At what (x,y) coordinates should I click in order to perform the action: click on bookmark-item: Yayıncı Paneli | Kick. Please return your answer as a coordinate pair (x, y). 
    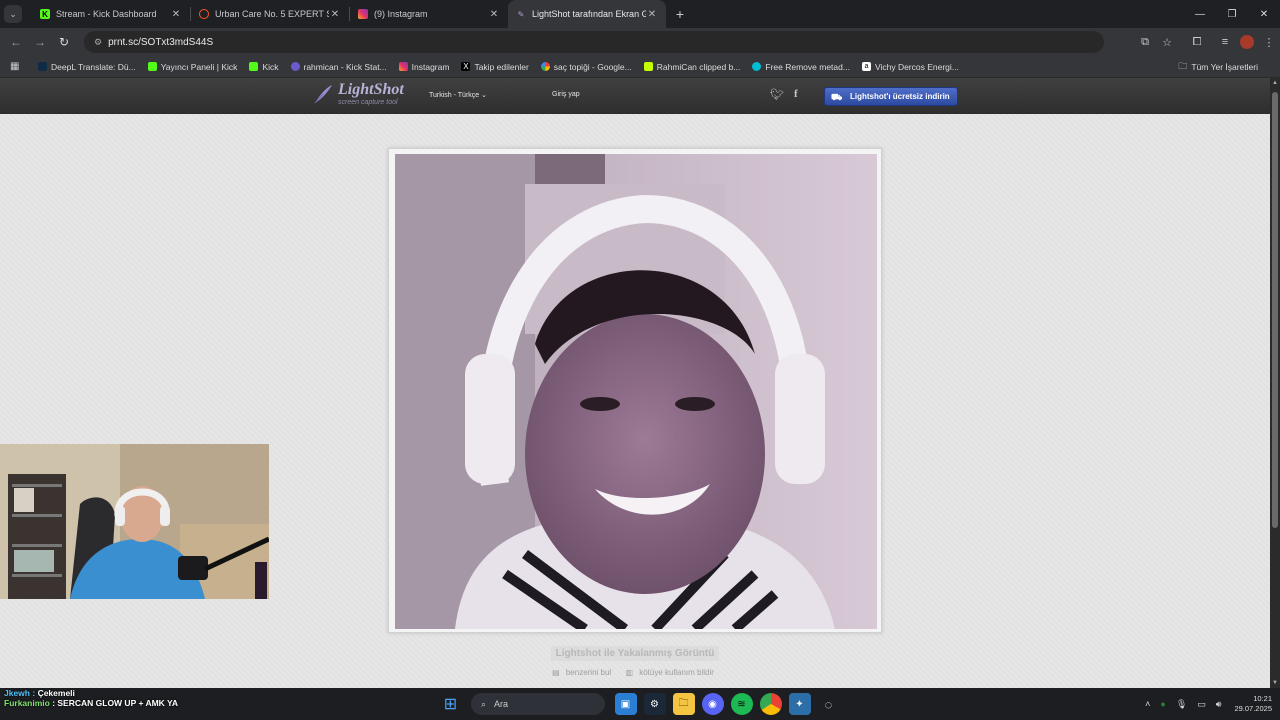
    Looking at the image, I should click on (192, 66).